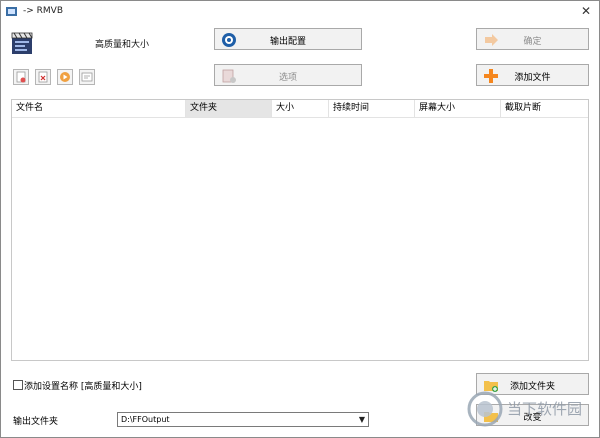 This screenshot has width=600, height=438. I want to click on settings-name-label: 添加设置名称 [高质量和大小], so click(83, 387).